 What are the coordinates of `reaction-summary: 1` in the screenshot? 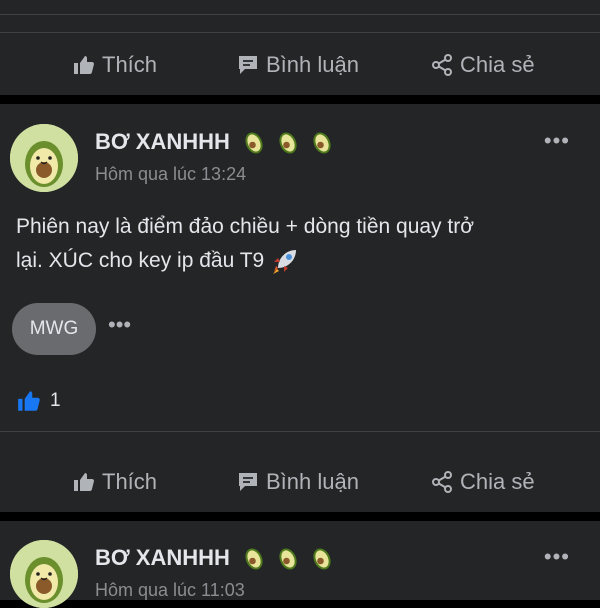 It's located at (38, 401).